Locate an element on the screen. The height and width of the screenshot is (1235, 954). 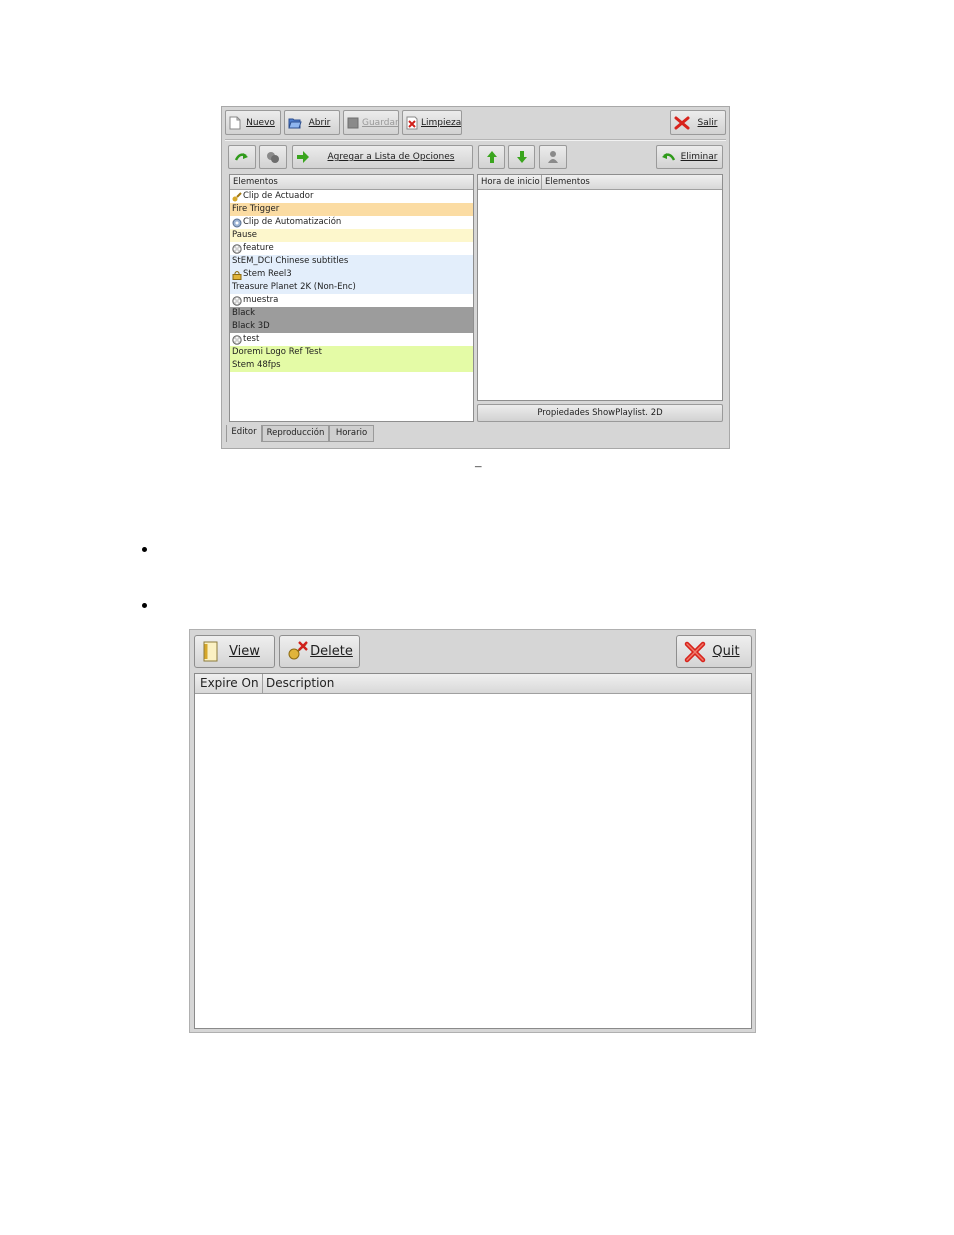
caption-dash: – is located at coordinates (478, 465).